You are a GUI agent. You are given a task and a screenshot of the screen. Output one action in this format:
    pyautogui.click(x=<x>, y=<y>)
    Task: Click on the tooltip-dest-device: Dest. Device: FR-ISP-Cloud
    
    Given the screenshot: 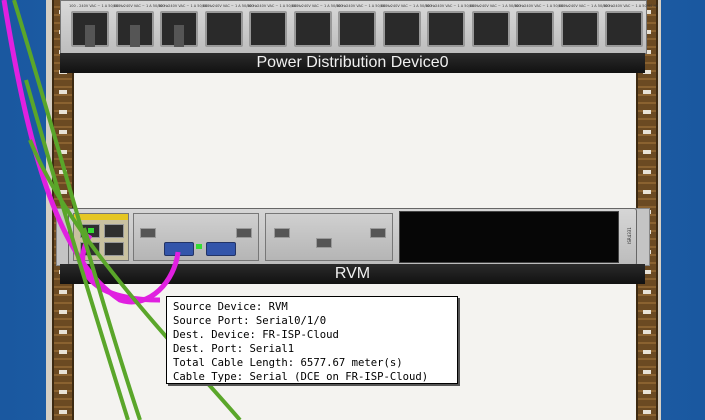 What is the action you would take?
    pyautogui.click(x=256, y=335)
    